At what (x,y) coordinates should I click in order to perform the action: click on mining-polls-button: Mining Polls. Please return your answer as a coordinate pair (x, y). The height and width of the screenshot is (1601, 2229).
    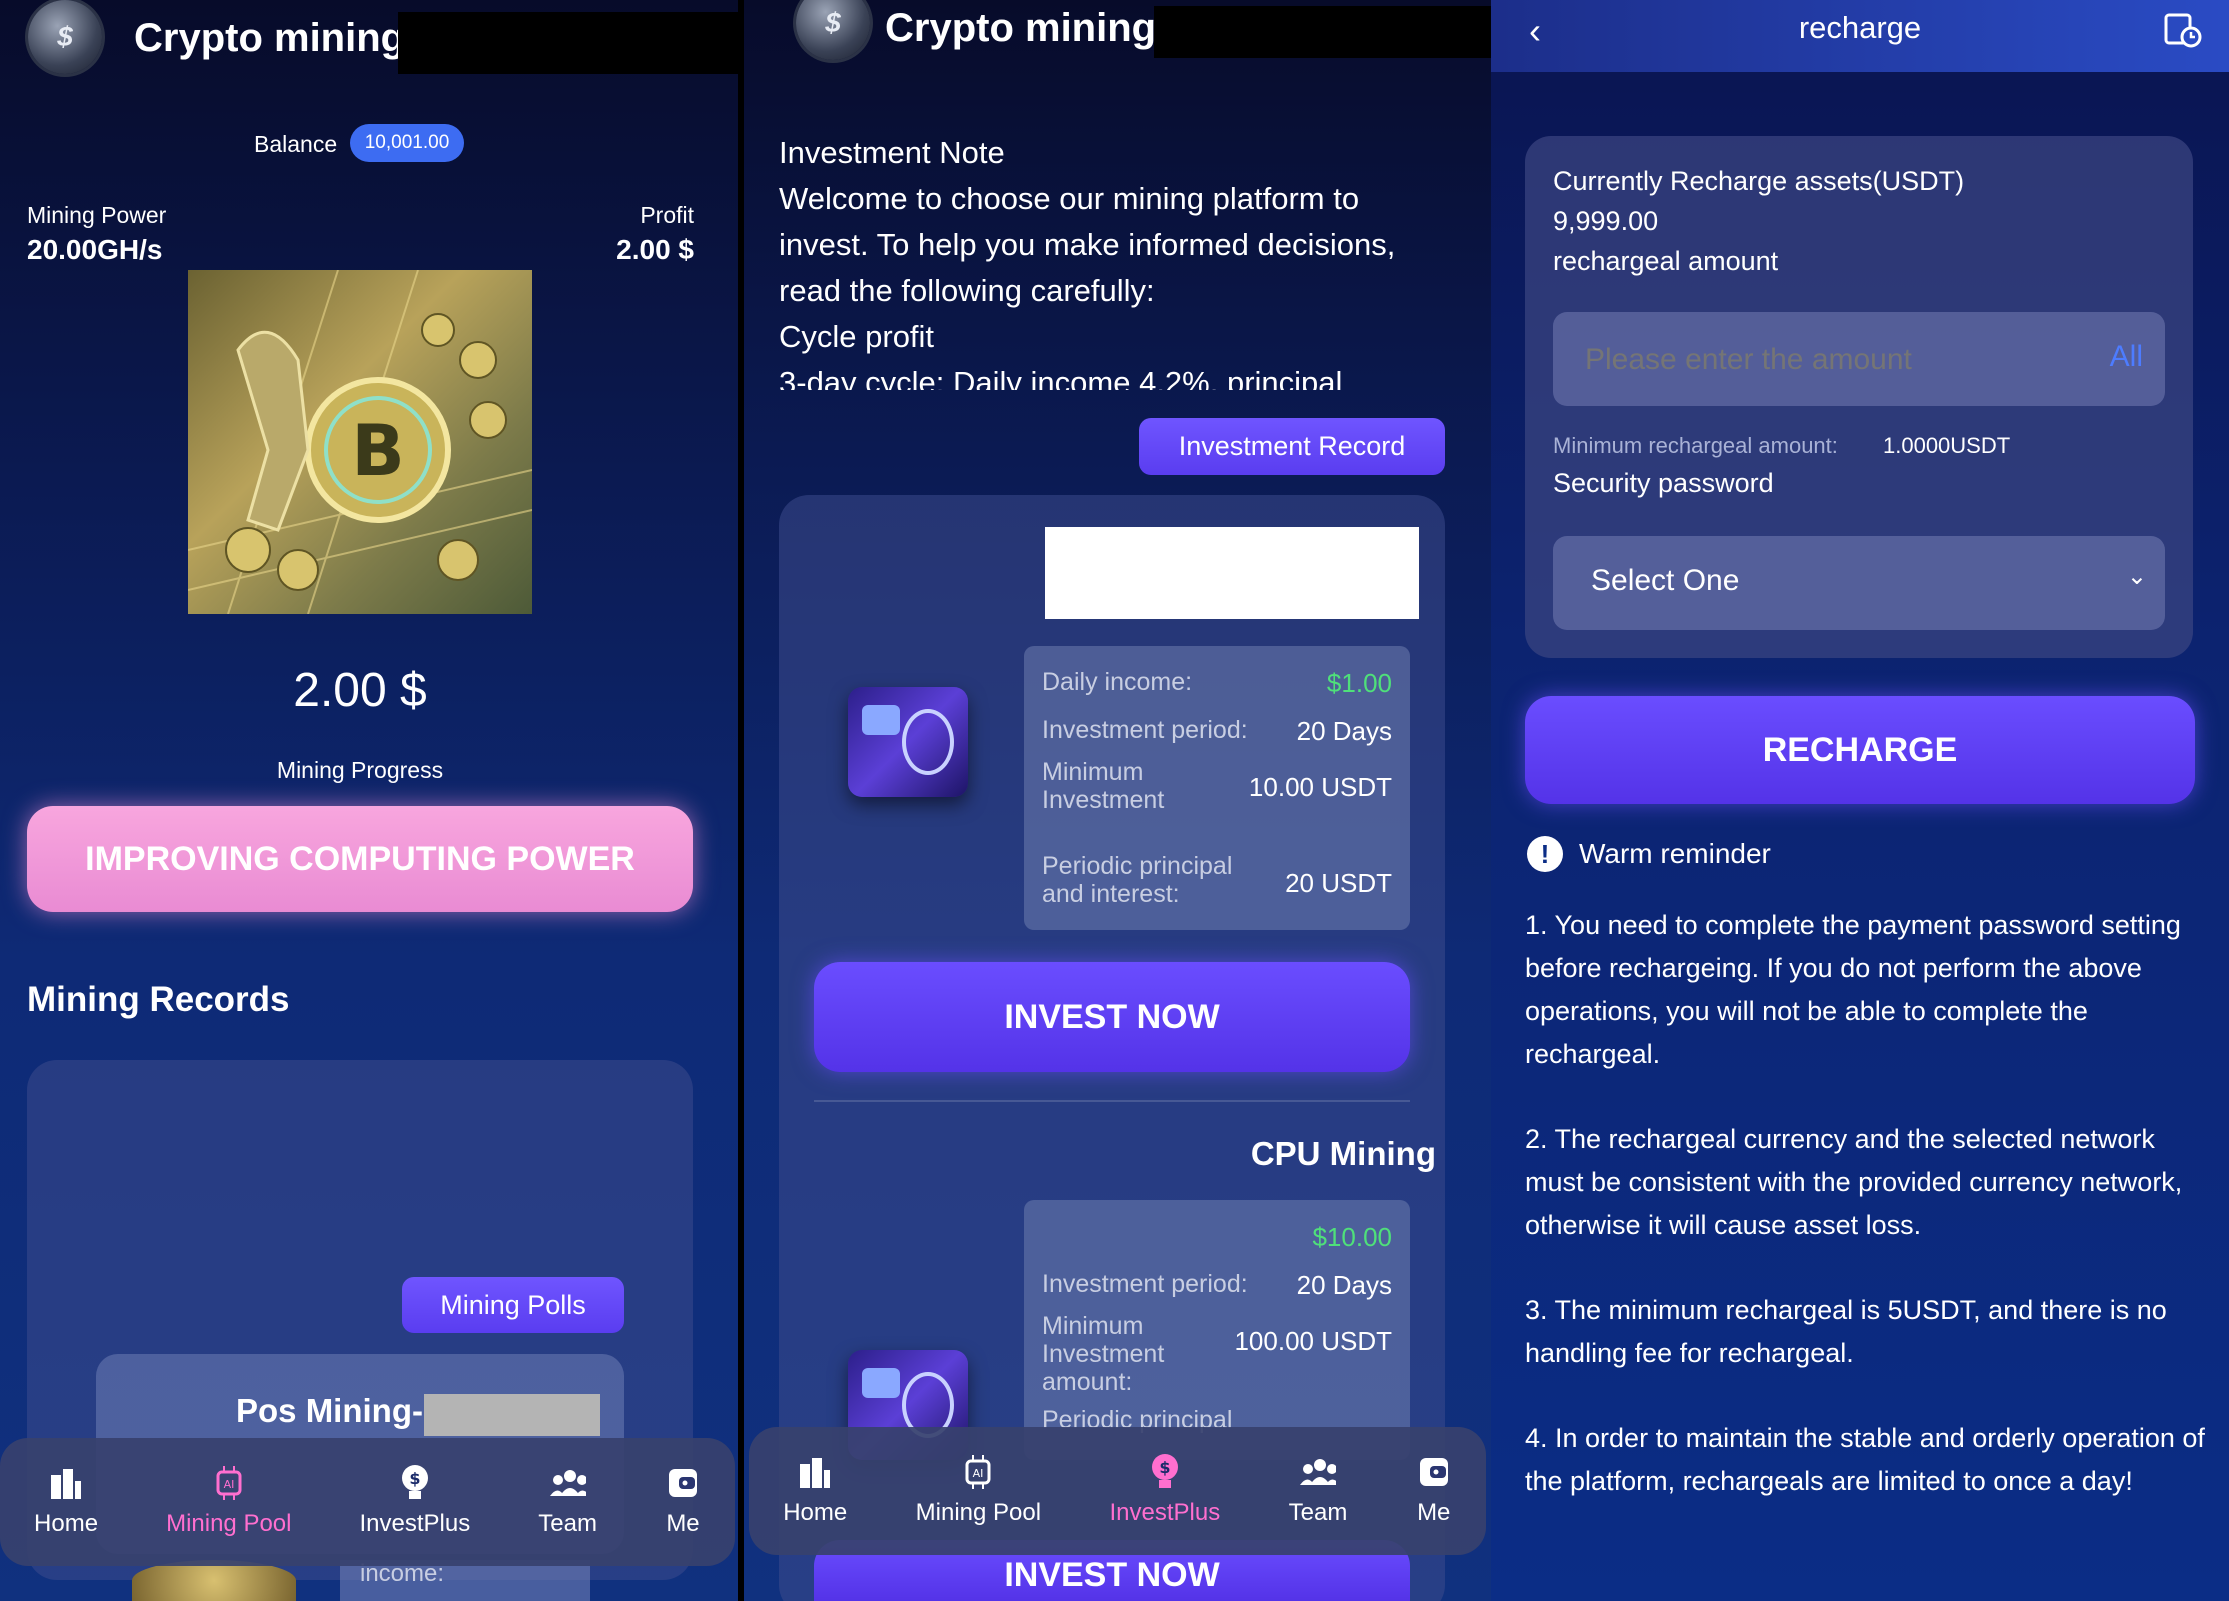
    Looking at the image, I should click on (513, 1305).